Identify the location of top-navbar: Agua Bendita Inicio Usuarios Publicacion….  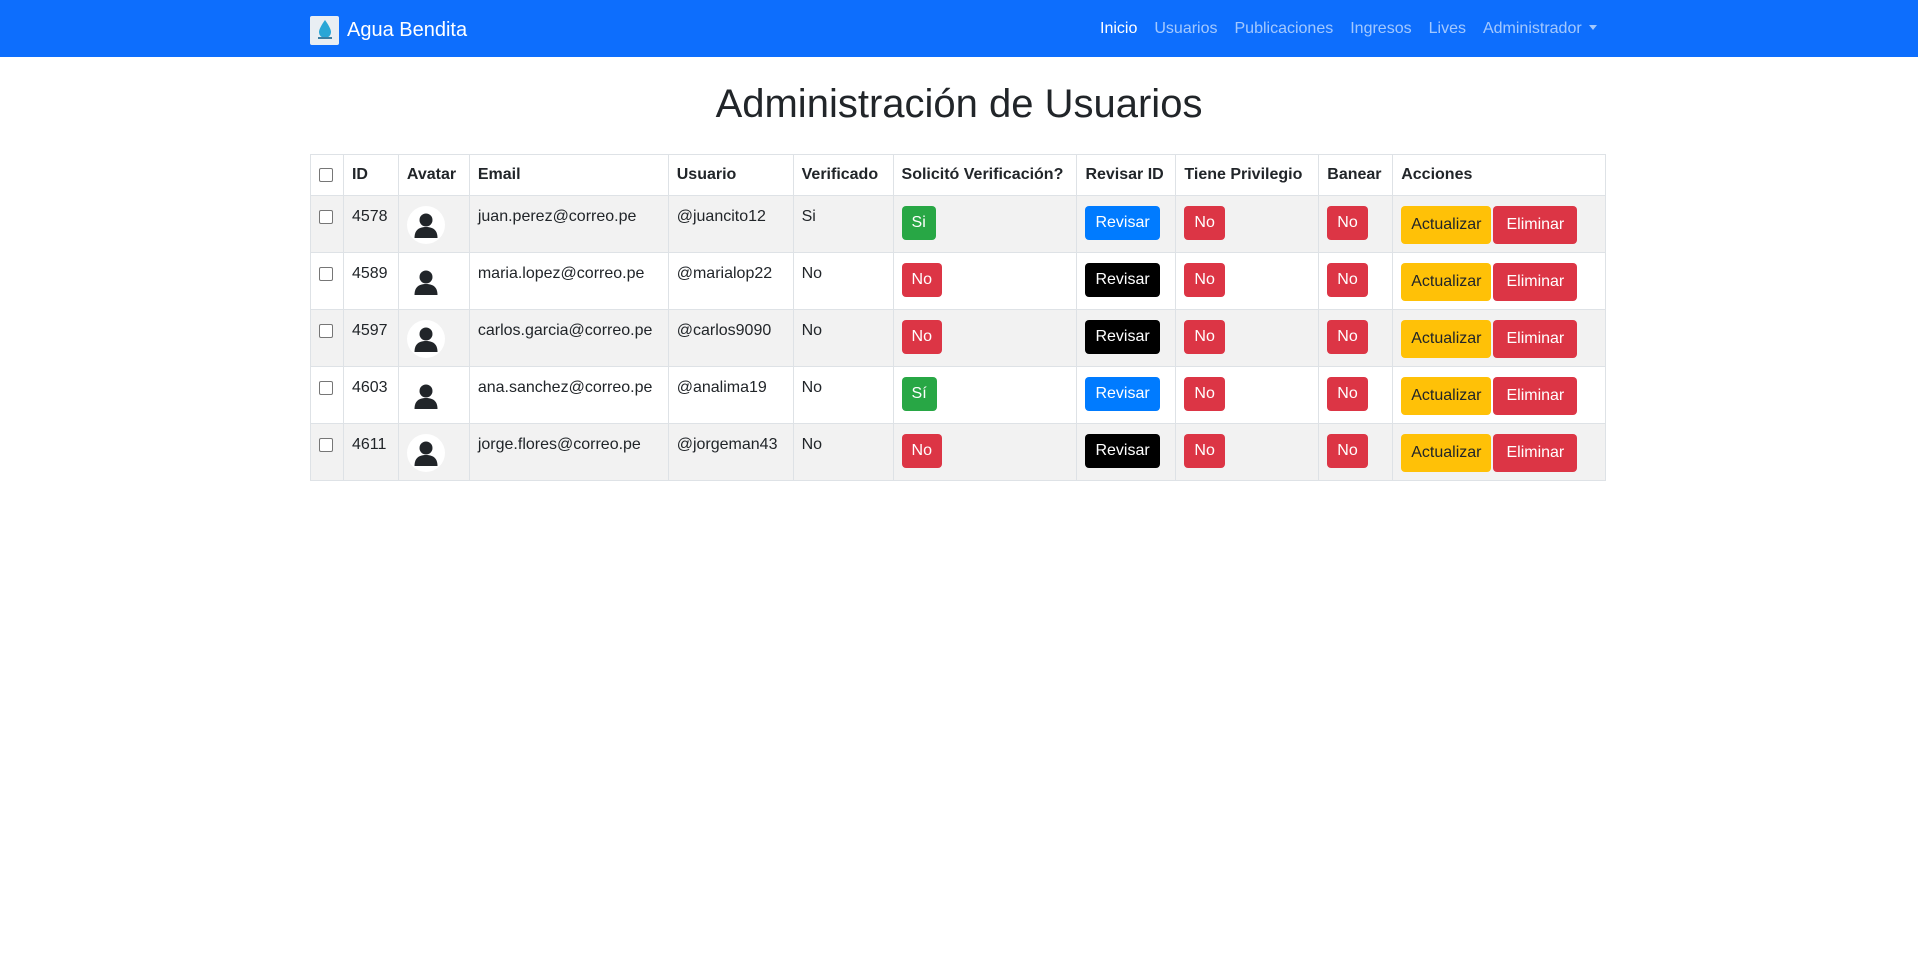
(959, 28).